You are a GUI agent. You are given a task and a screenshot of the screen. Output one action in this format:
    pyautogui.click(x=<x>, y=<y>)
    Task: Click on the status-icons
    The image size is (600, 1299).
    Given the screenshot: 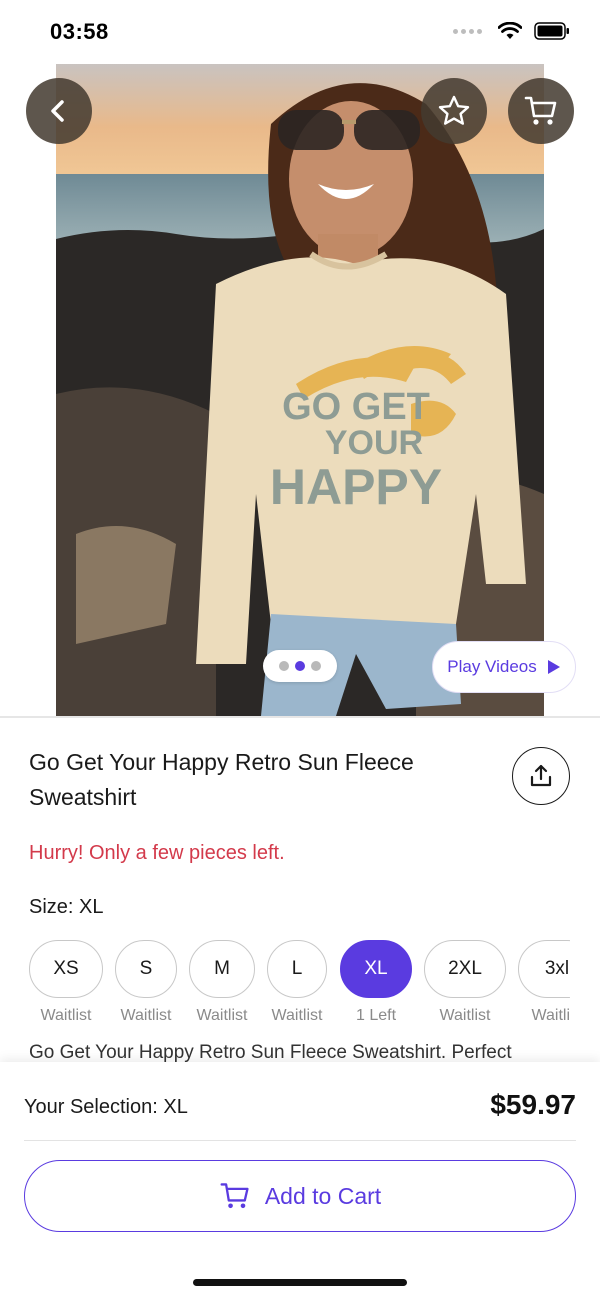 What is the action you would take?
    pyautogui.click(x=511, y=31)
    